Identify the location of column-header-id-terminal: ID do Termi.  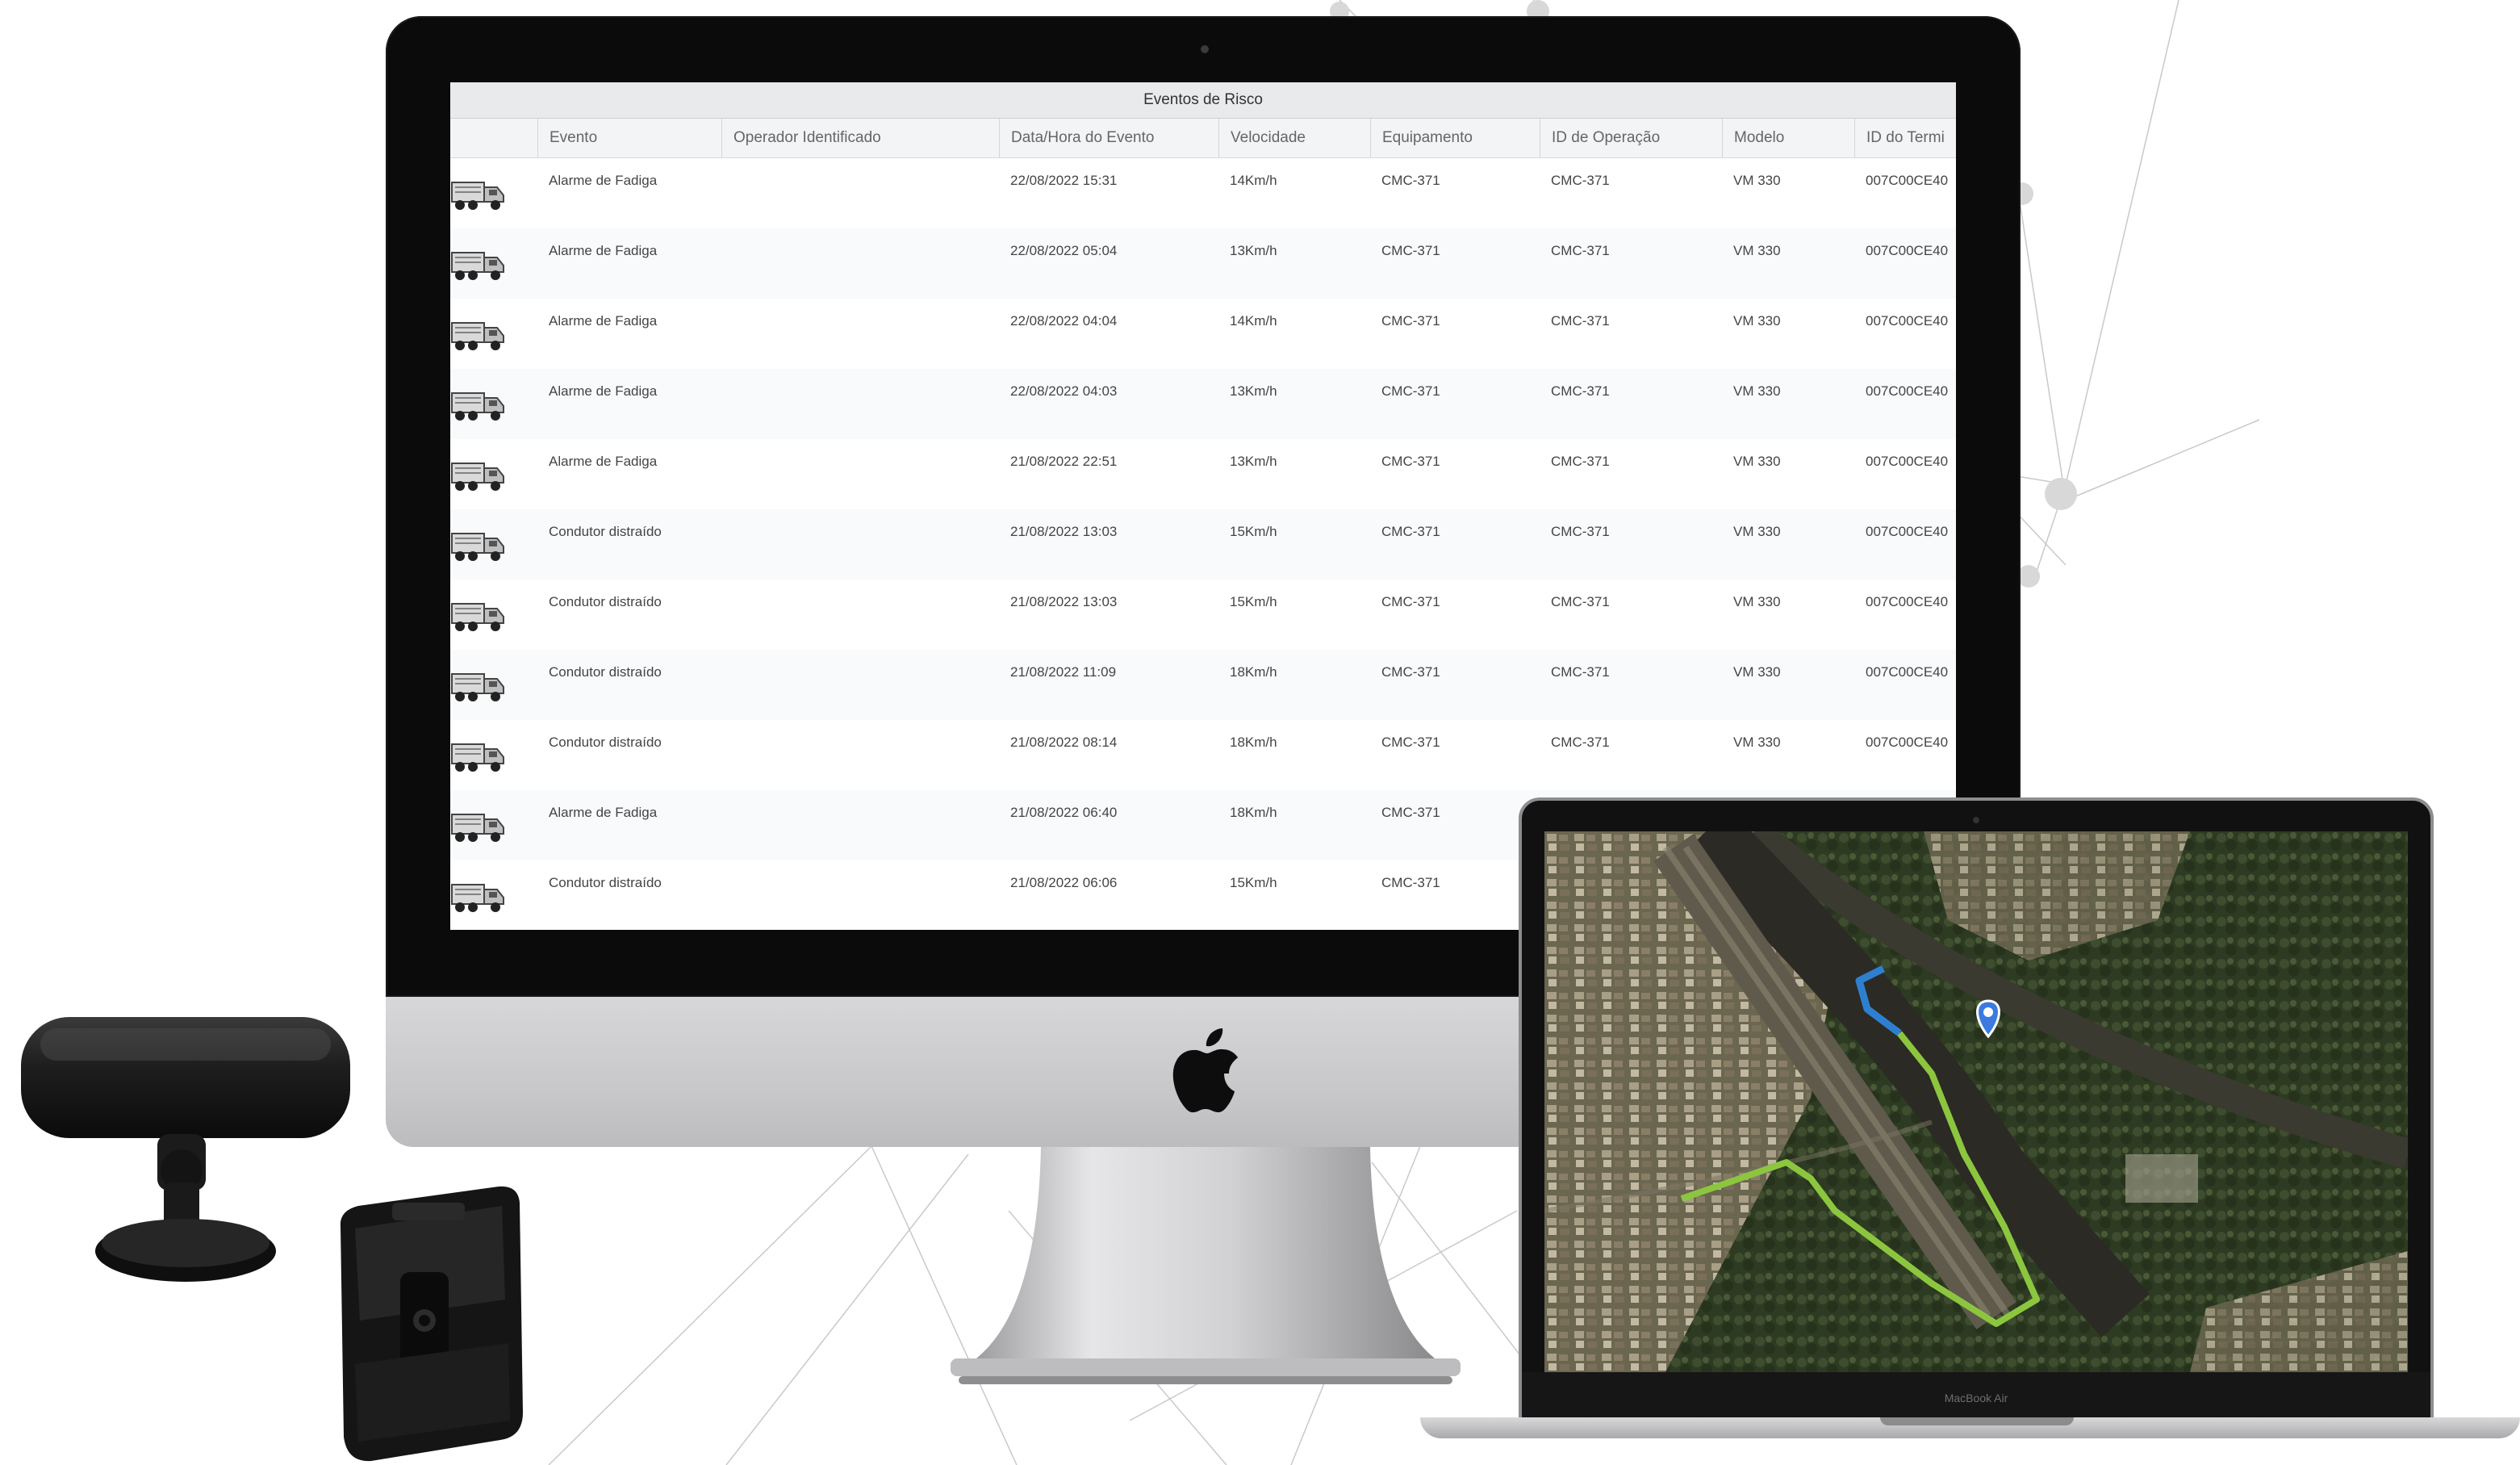
(1905, 138).